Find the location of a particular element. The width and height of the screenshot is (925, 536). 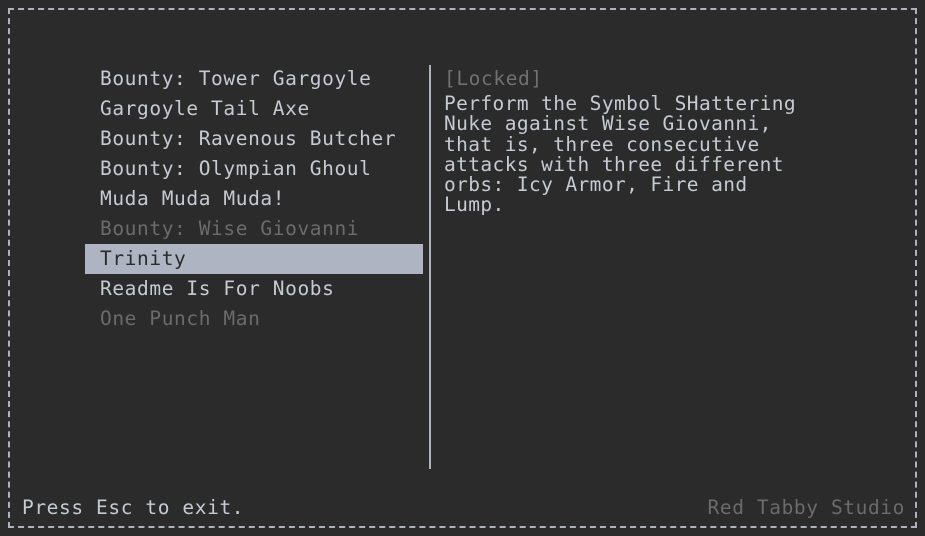

quest-list-item: Readme Is For Noobs is located at coordinates (254, 289).